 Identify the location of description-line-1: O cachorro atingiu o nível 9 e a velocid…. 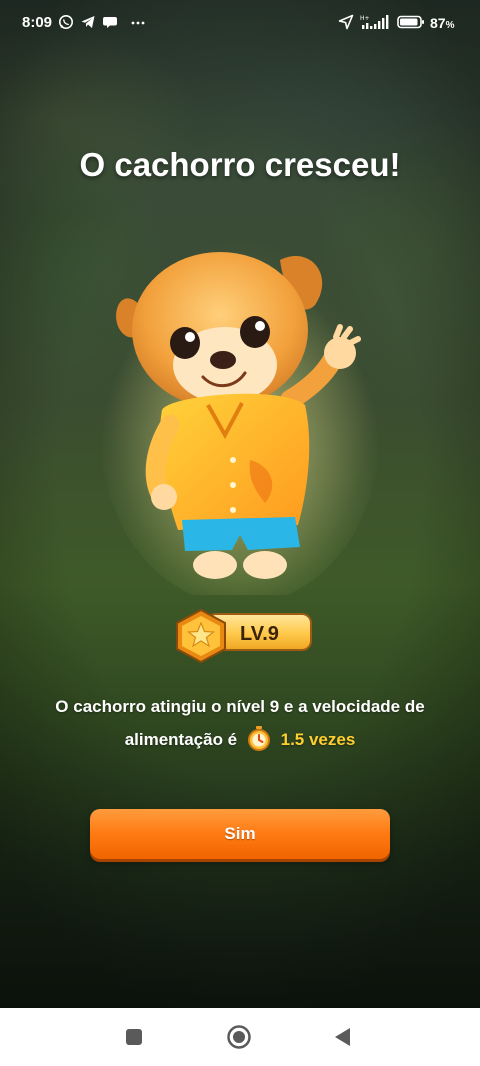
(240, 706).